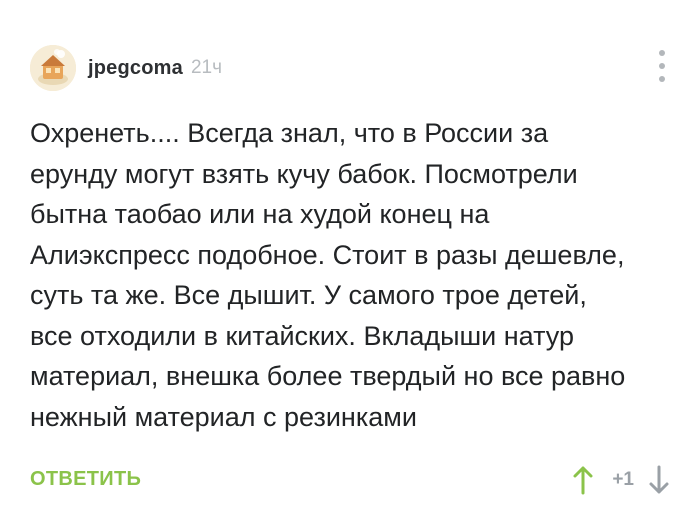 The width and height of the screenshot is (700, 523). Describe the element at coordinates (85, 479) in the screenshot. I see `reply-button: ОТВЕТИТЬ` at that location.